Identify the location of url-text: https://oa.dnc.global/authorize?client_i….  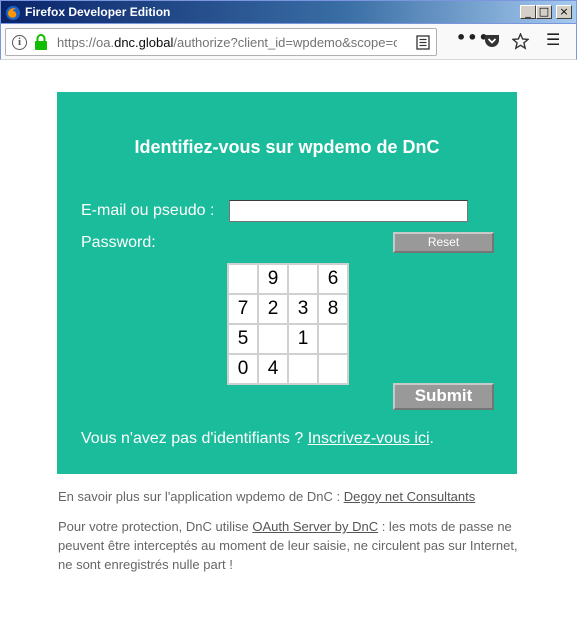
(227, 42).